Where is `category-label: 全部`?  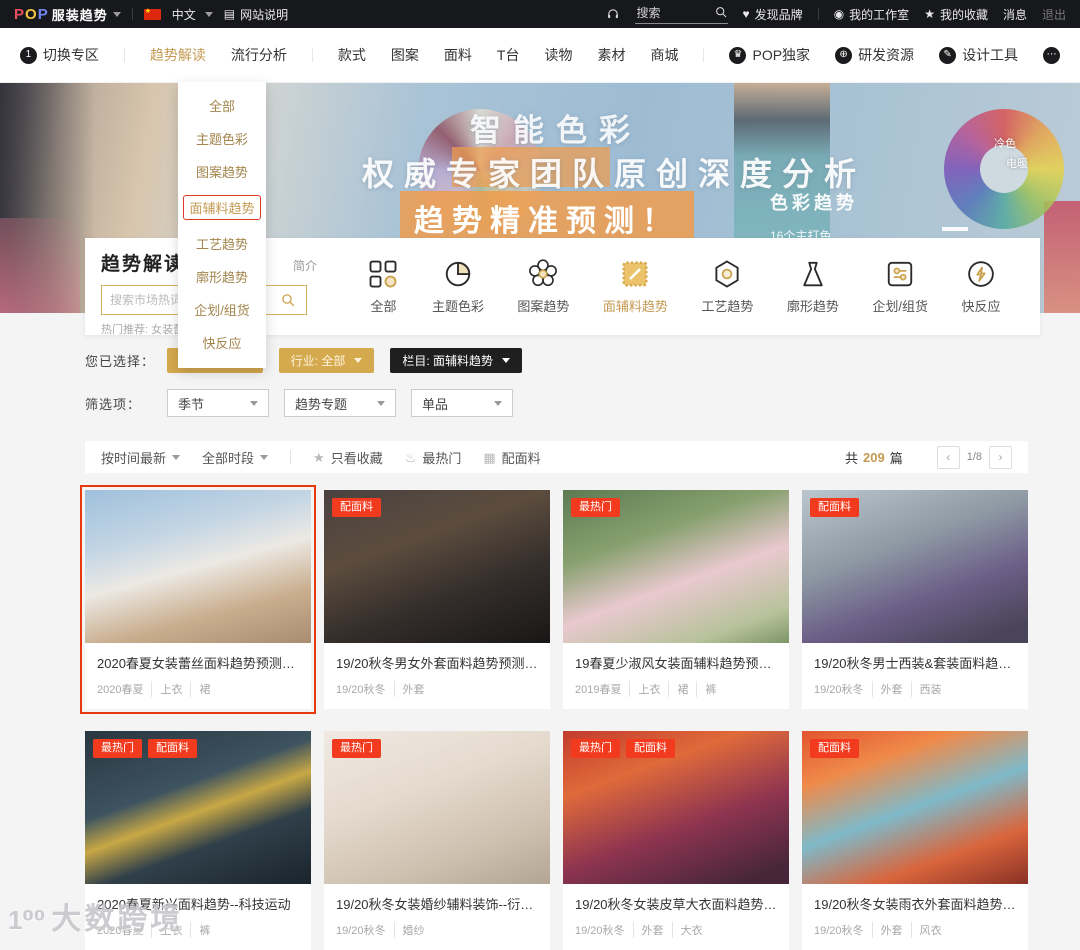
category-label: 全部 is located at coordinates (383, 306).